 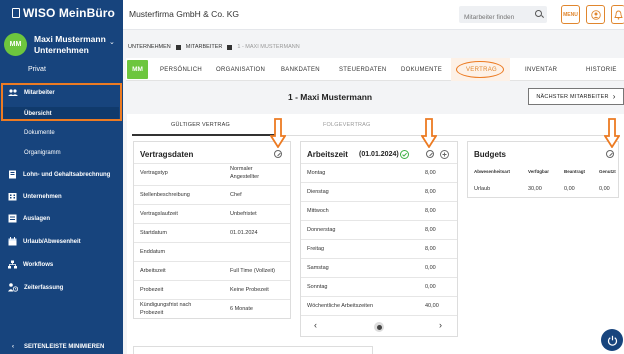 What do you see at coordinates (480, 69) in the screenshot?
I see `highlight-circle` at bounding box center [480, 69].